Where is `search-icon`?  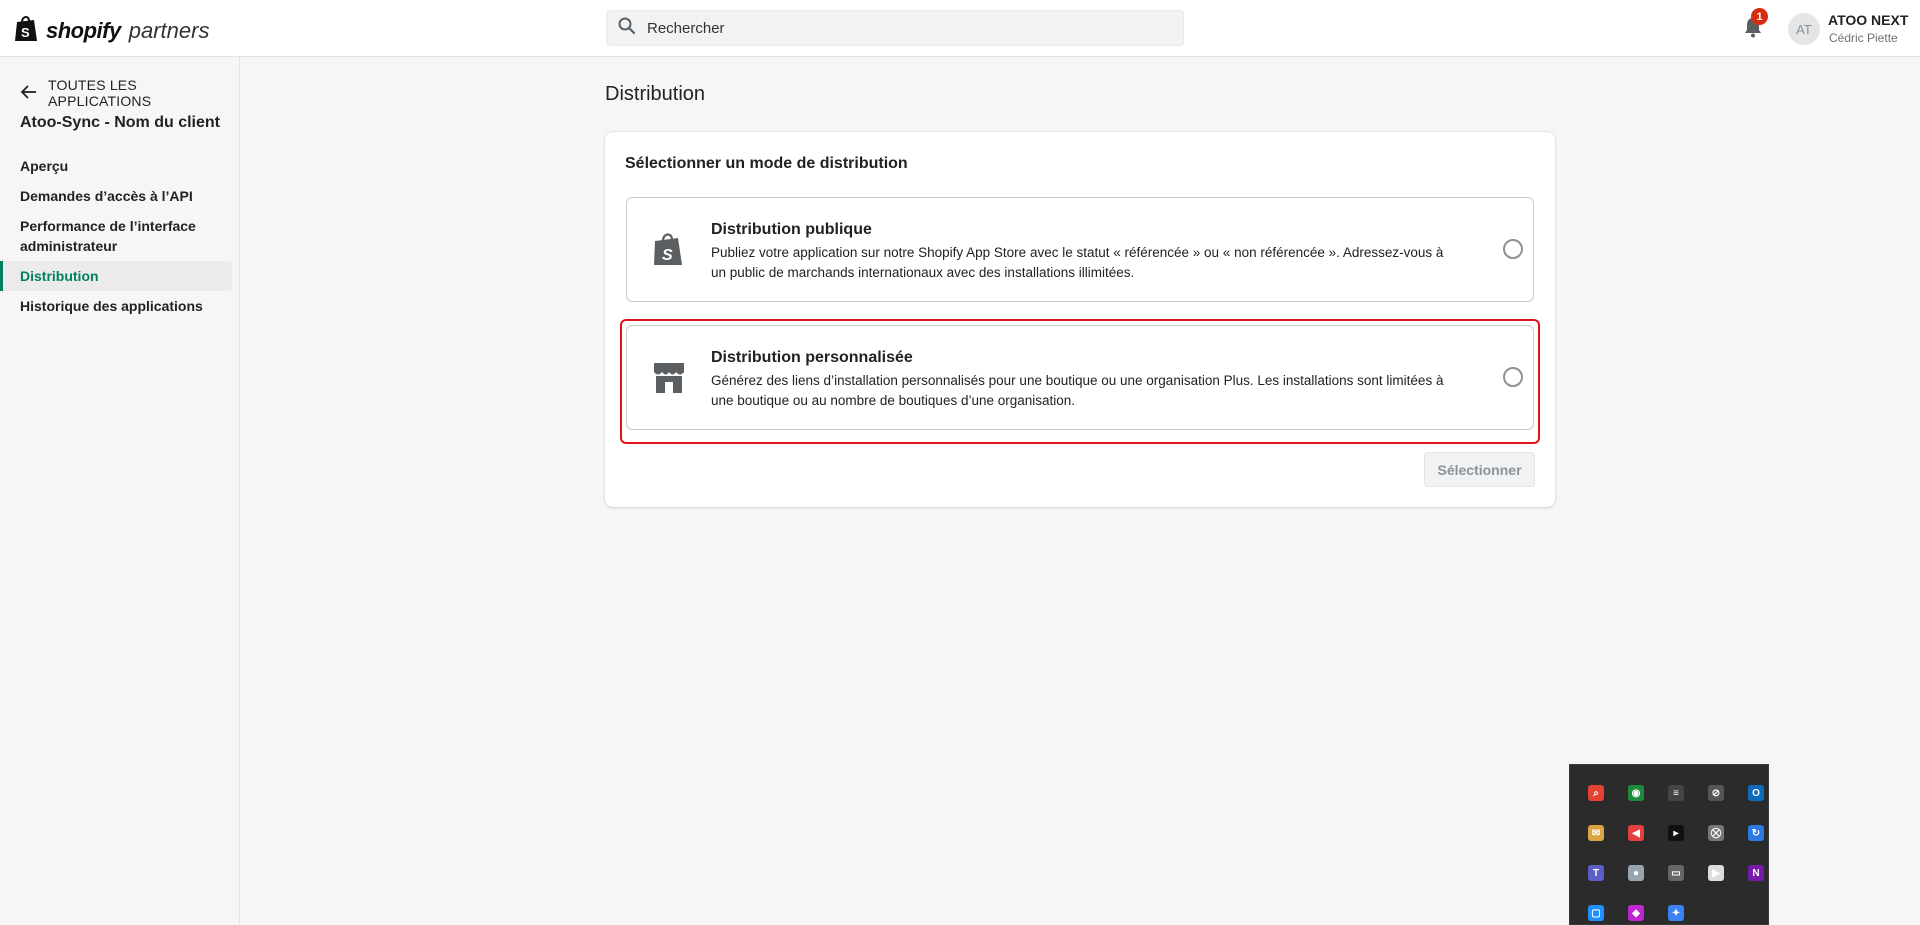 search-icon is located at coordinates (627, 28).